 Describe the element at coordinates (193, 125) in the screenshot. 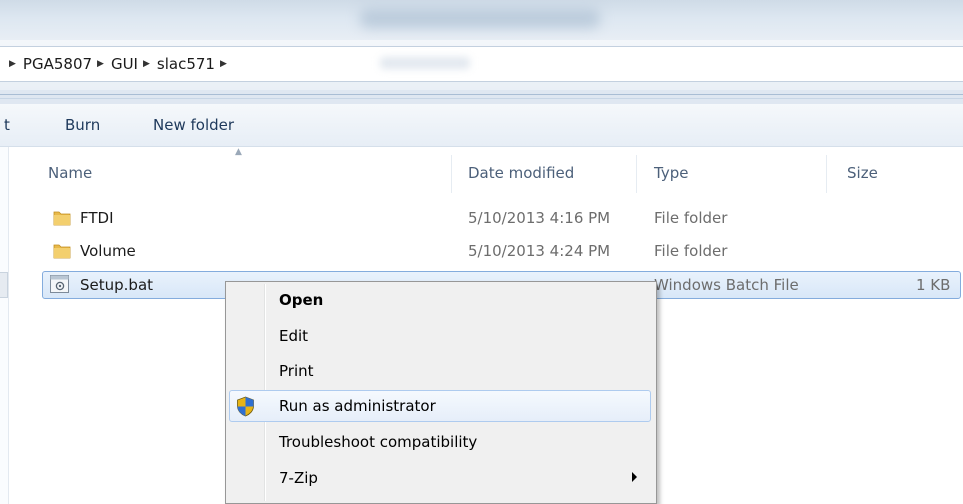

I see `new-folder-button: New folder` at that location.